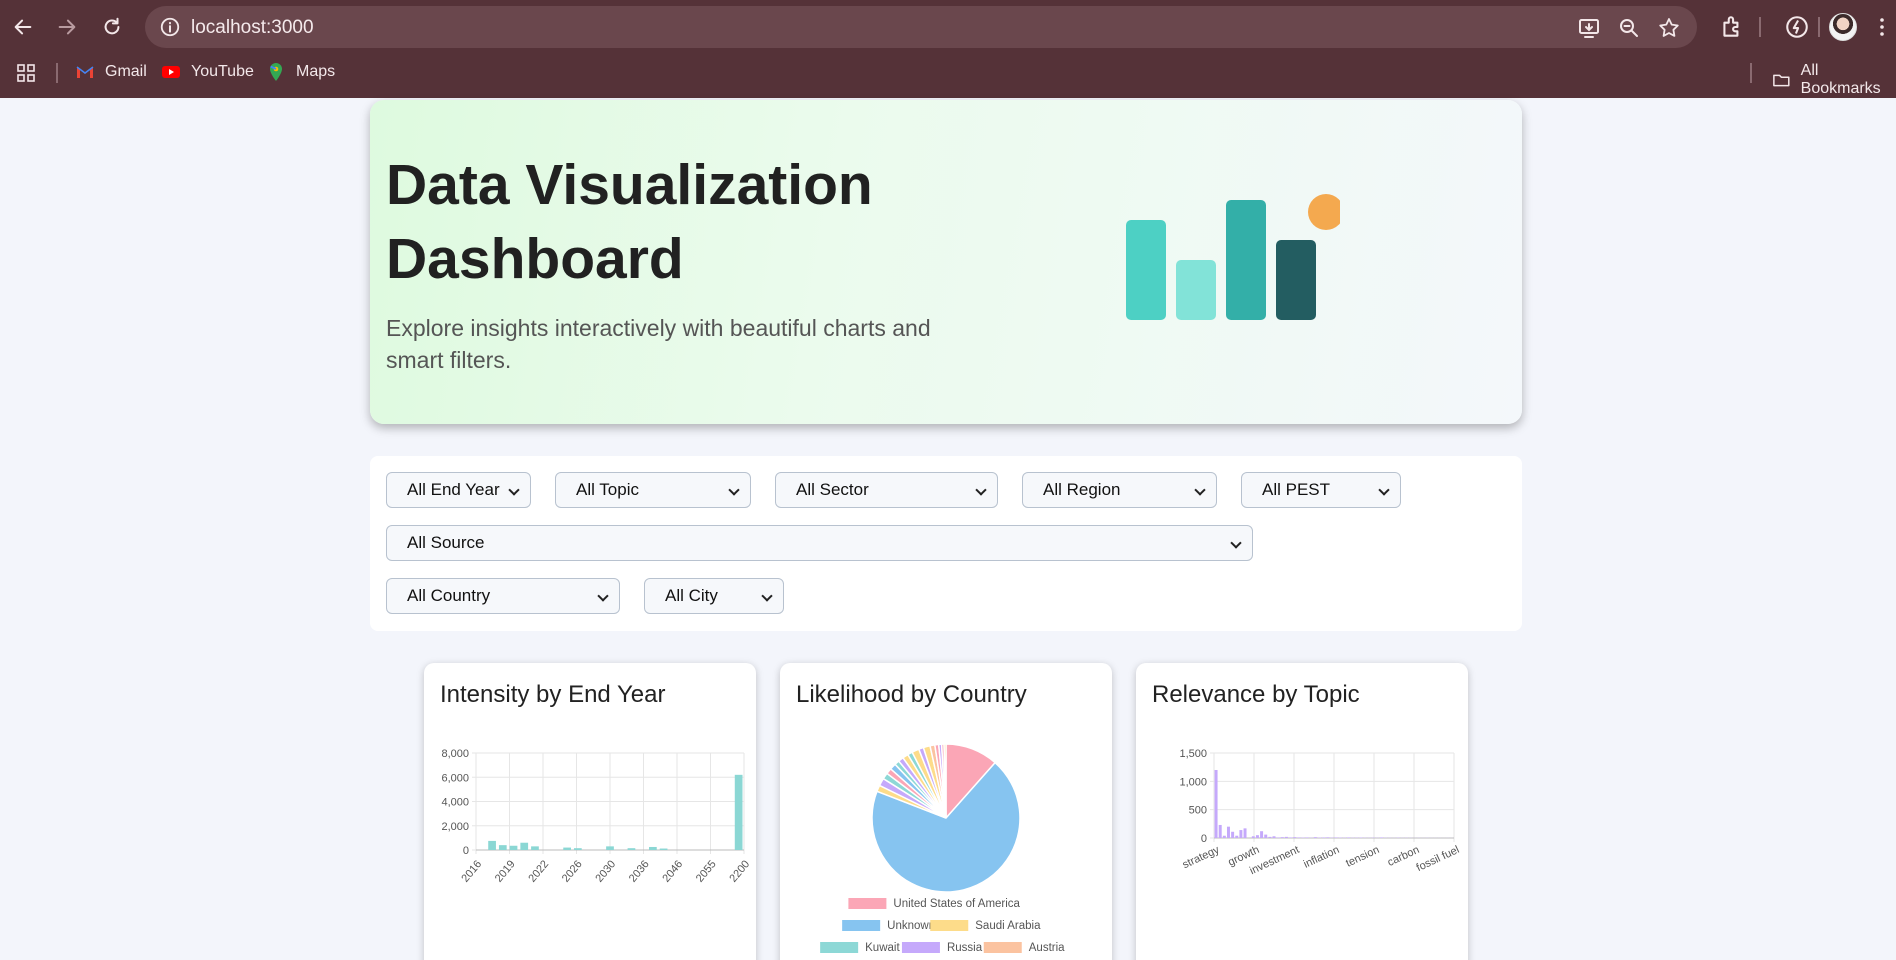 This screenshot has height=960, width=1896. I want to click on forward-button, so click(67, 27).